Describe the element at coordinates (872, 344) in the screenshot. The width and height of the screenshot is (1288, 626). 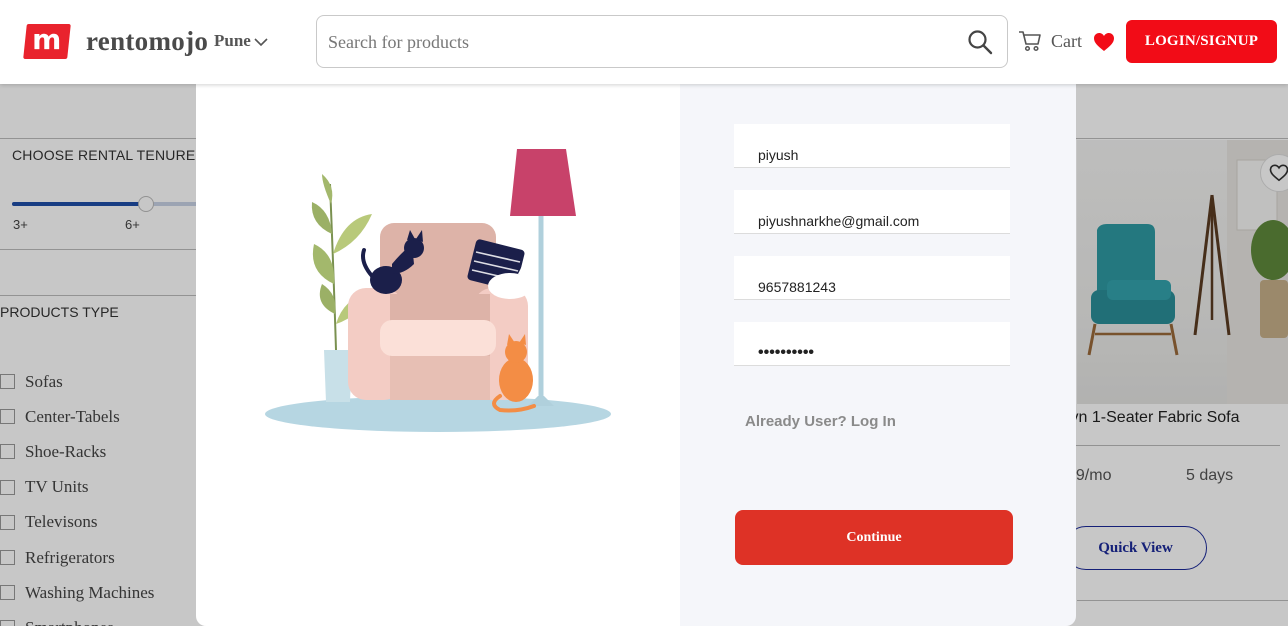
I see `password-field` at that location.